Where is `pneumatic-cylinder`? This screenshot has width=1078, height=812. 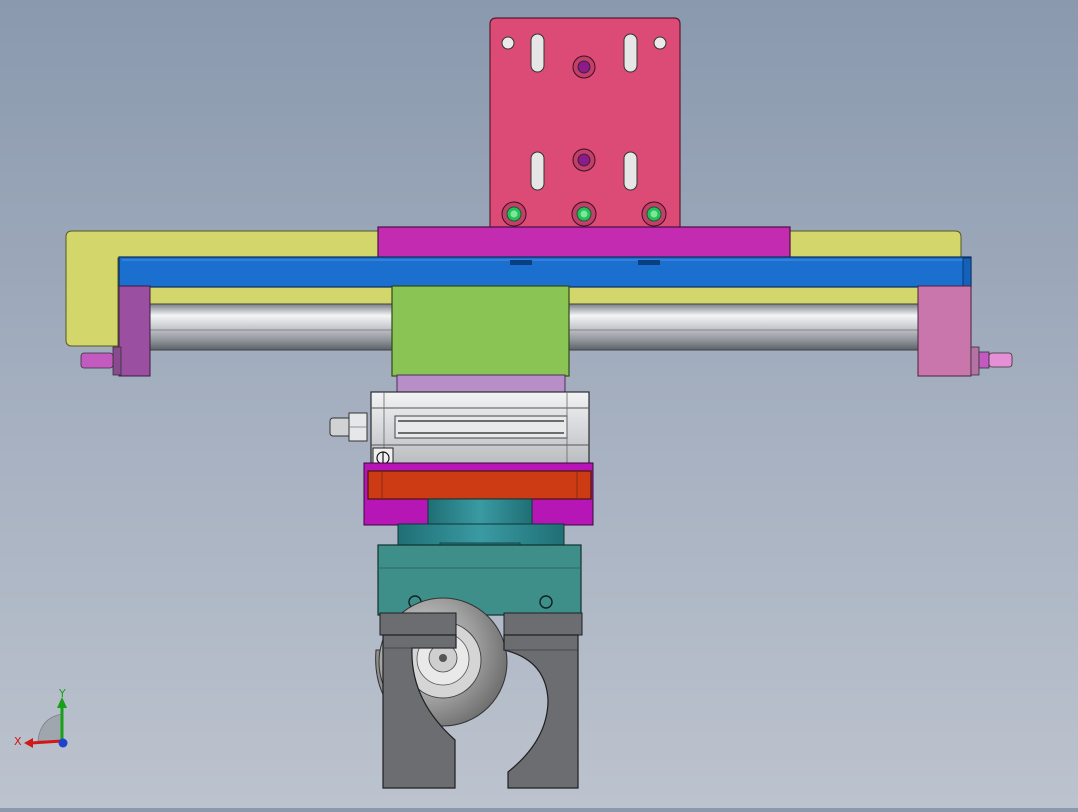
pneumatic-cylinder is located at coordinates (480, 431).